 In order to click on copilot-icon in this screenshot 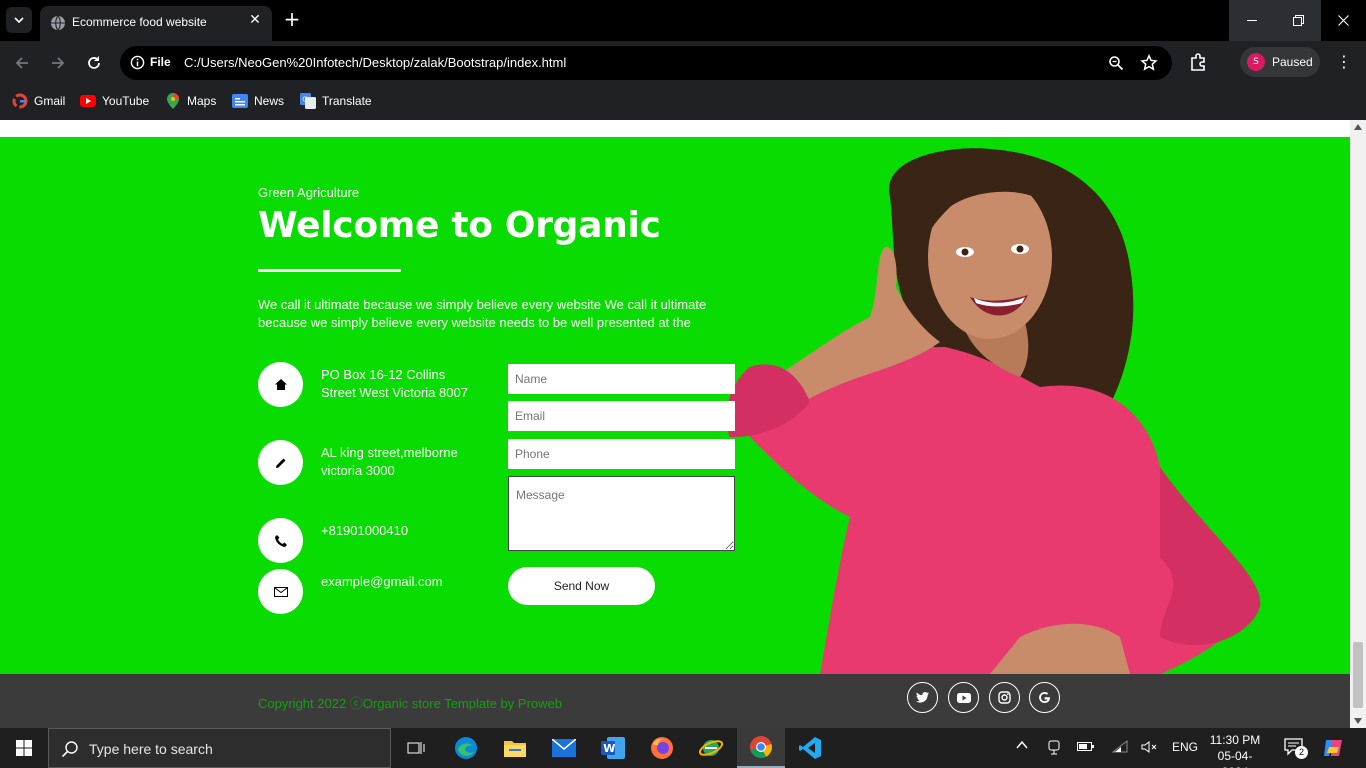, I will do `click(1333, 749)`.